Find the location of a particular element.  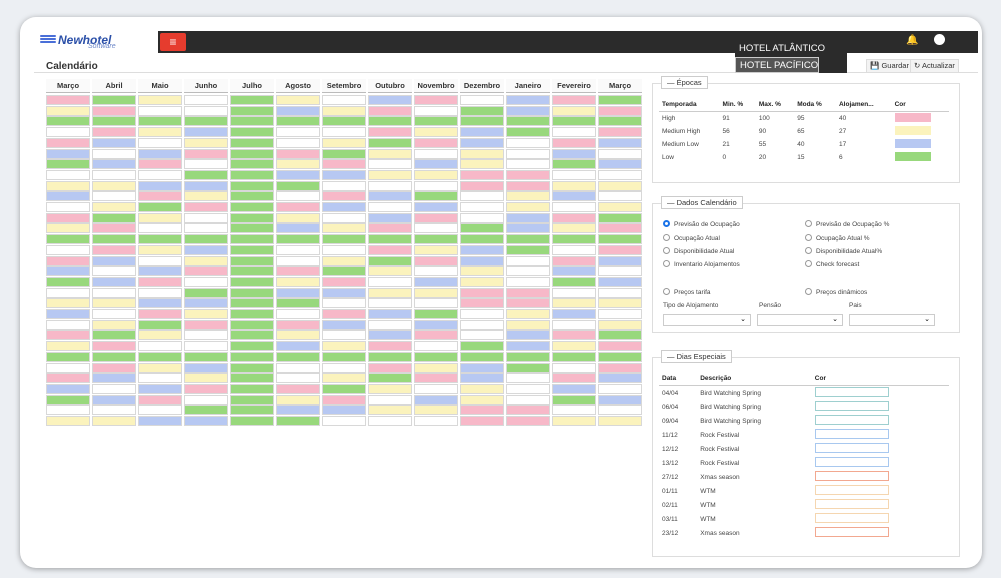

dia-row: 13/12 Rock Festival is located at coordinates (804, 463).